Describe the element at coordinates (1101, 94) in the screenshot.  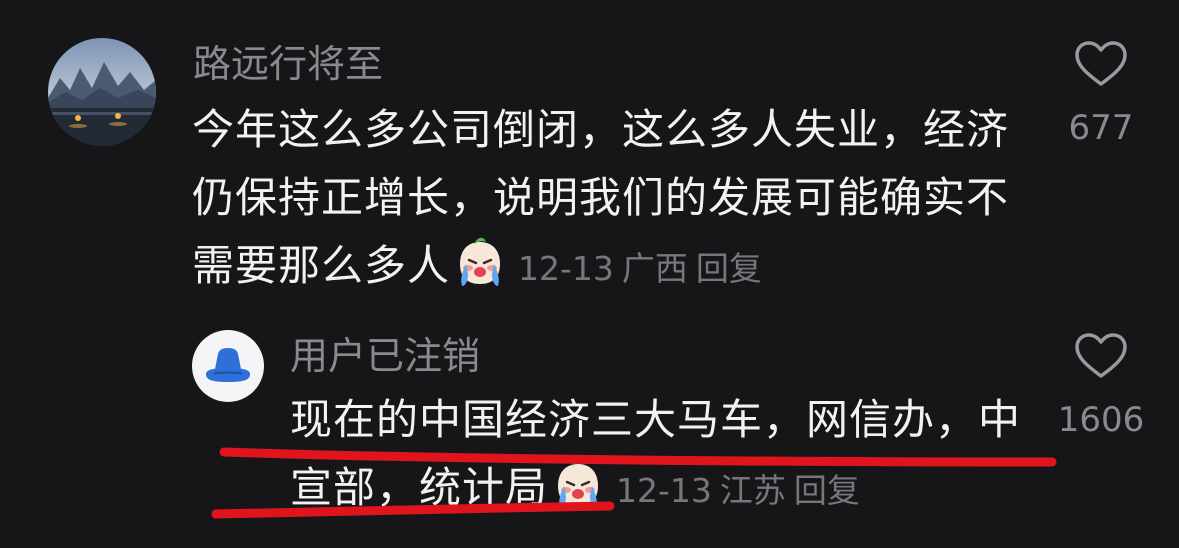
I see `like-button: 677` at that location.